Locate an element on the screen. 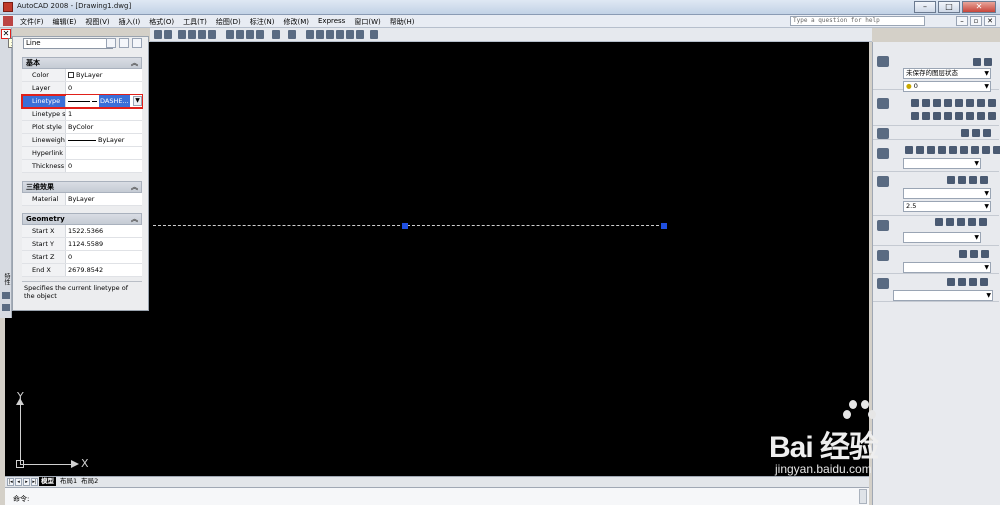 The width and height of the screenshot is (1000, 505). menu-modify: 修改(M) is located at coordinates (296, 22).